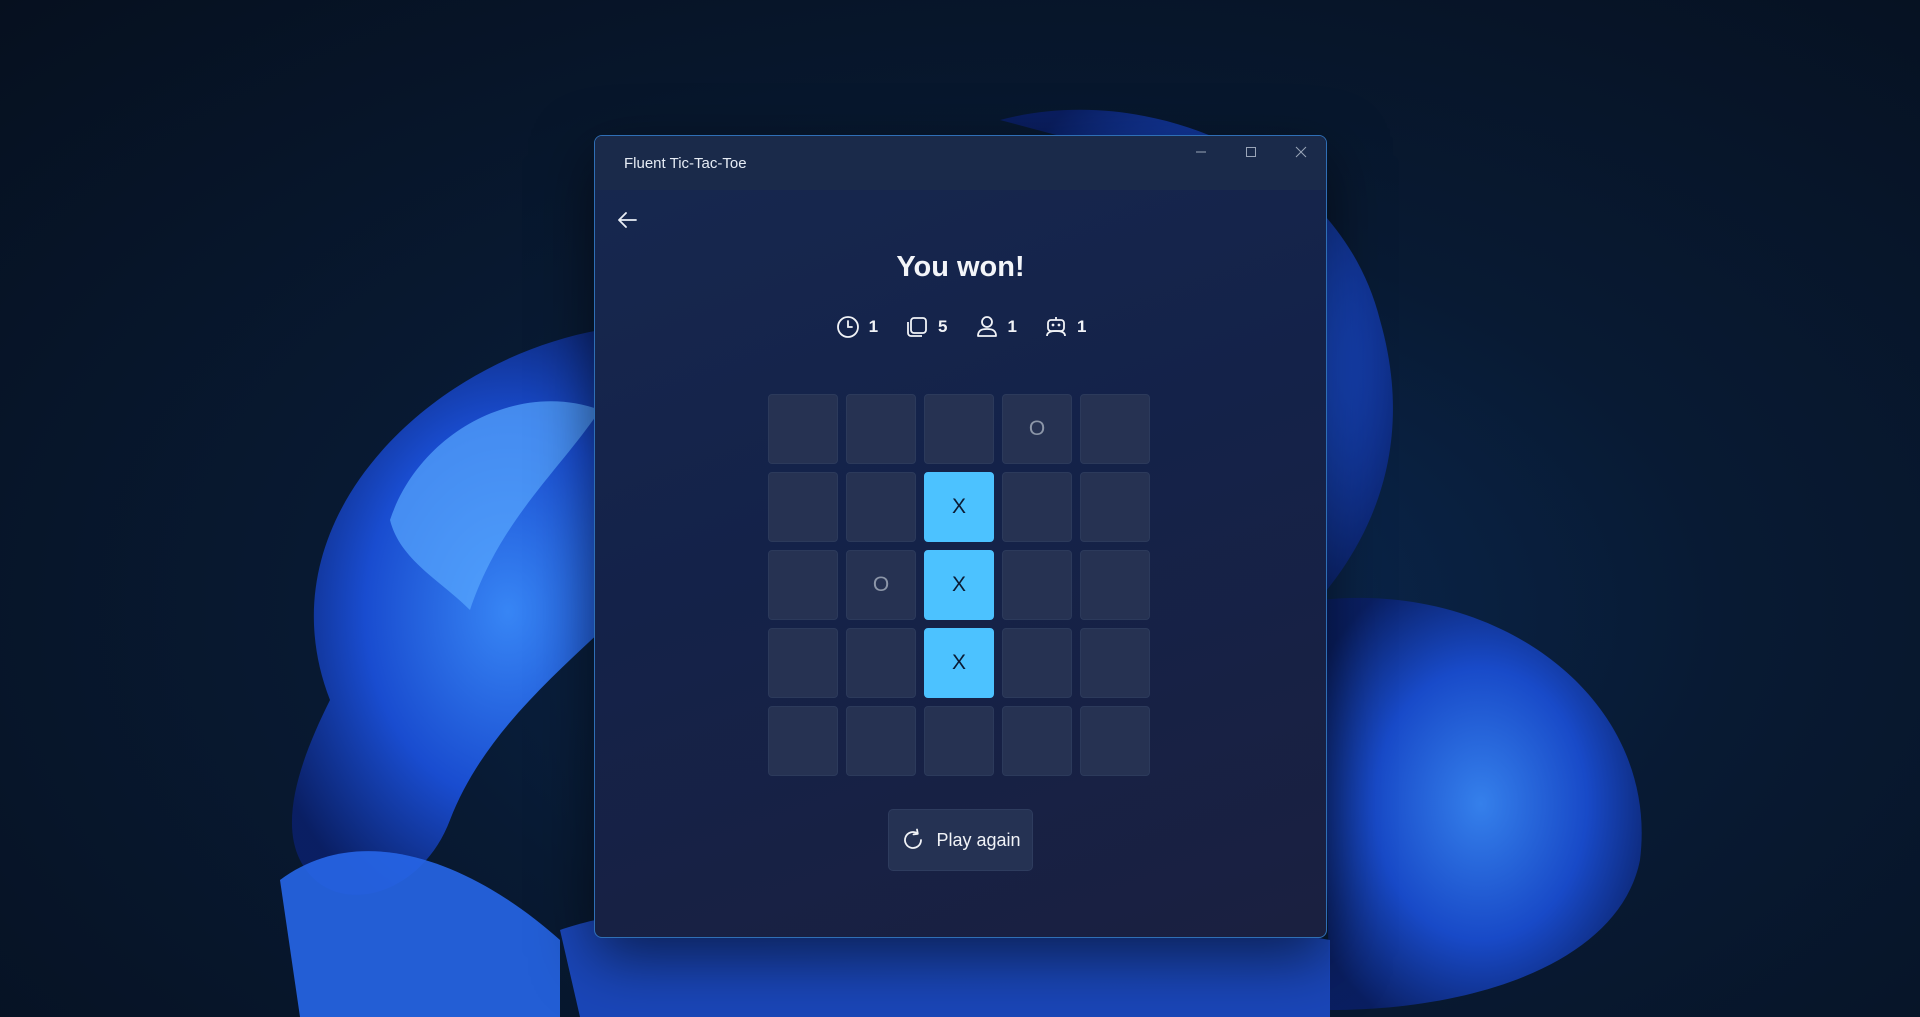 The image size is (1920, 1017). What do you see at coordinates (960, 163) in the screenshot?
I see `title-bar: Fluent Tic-Tac-Toe` at bounding box center [960, 163].